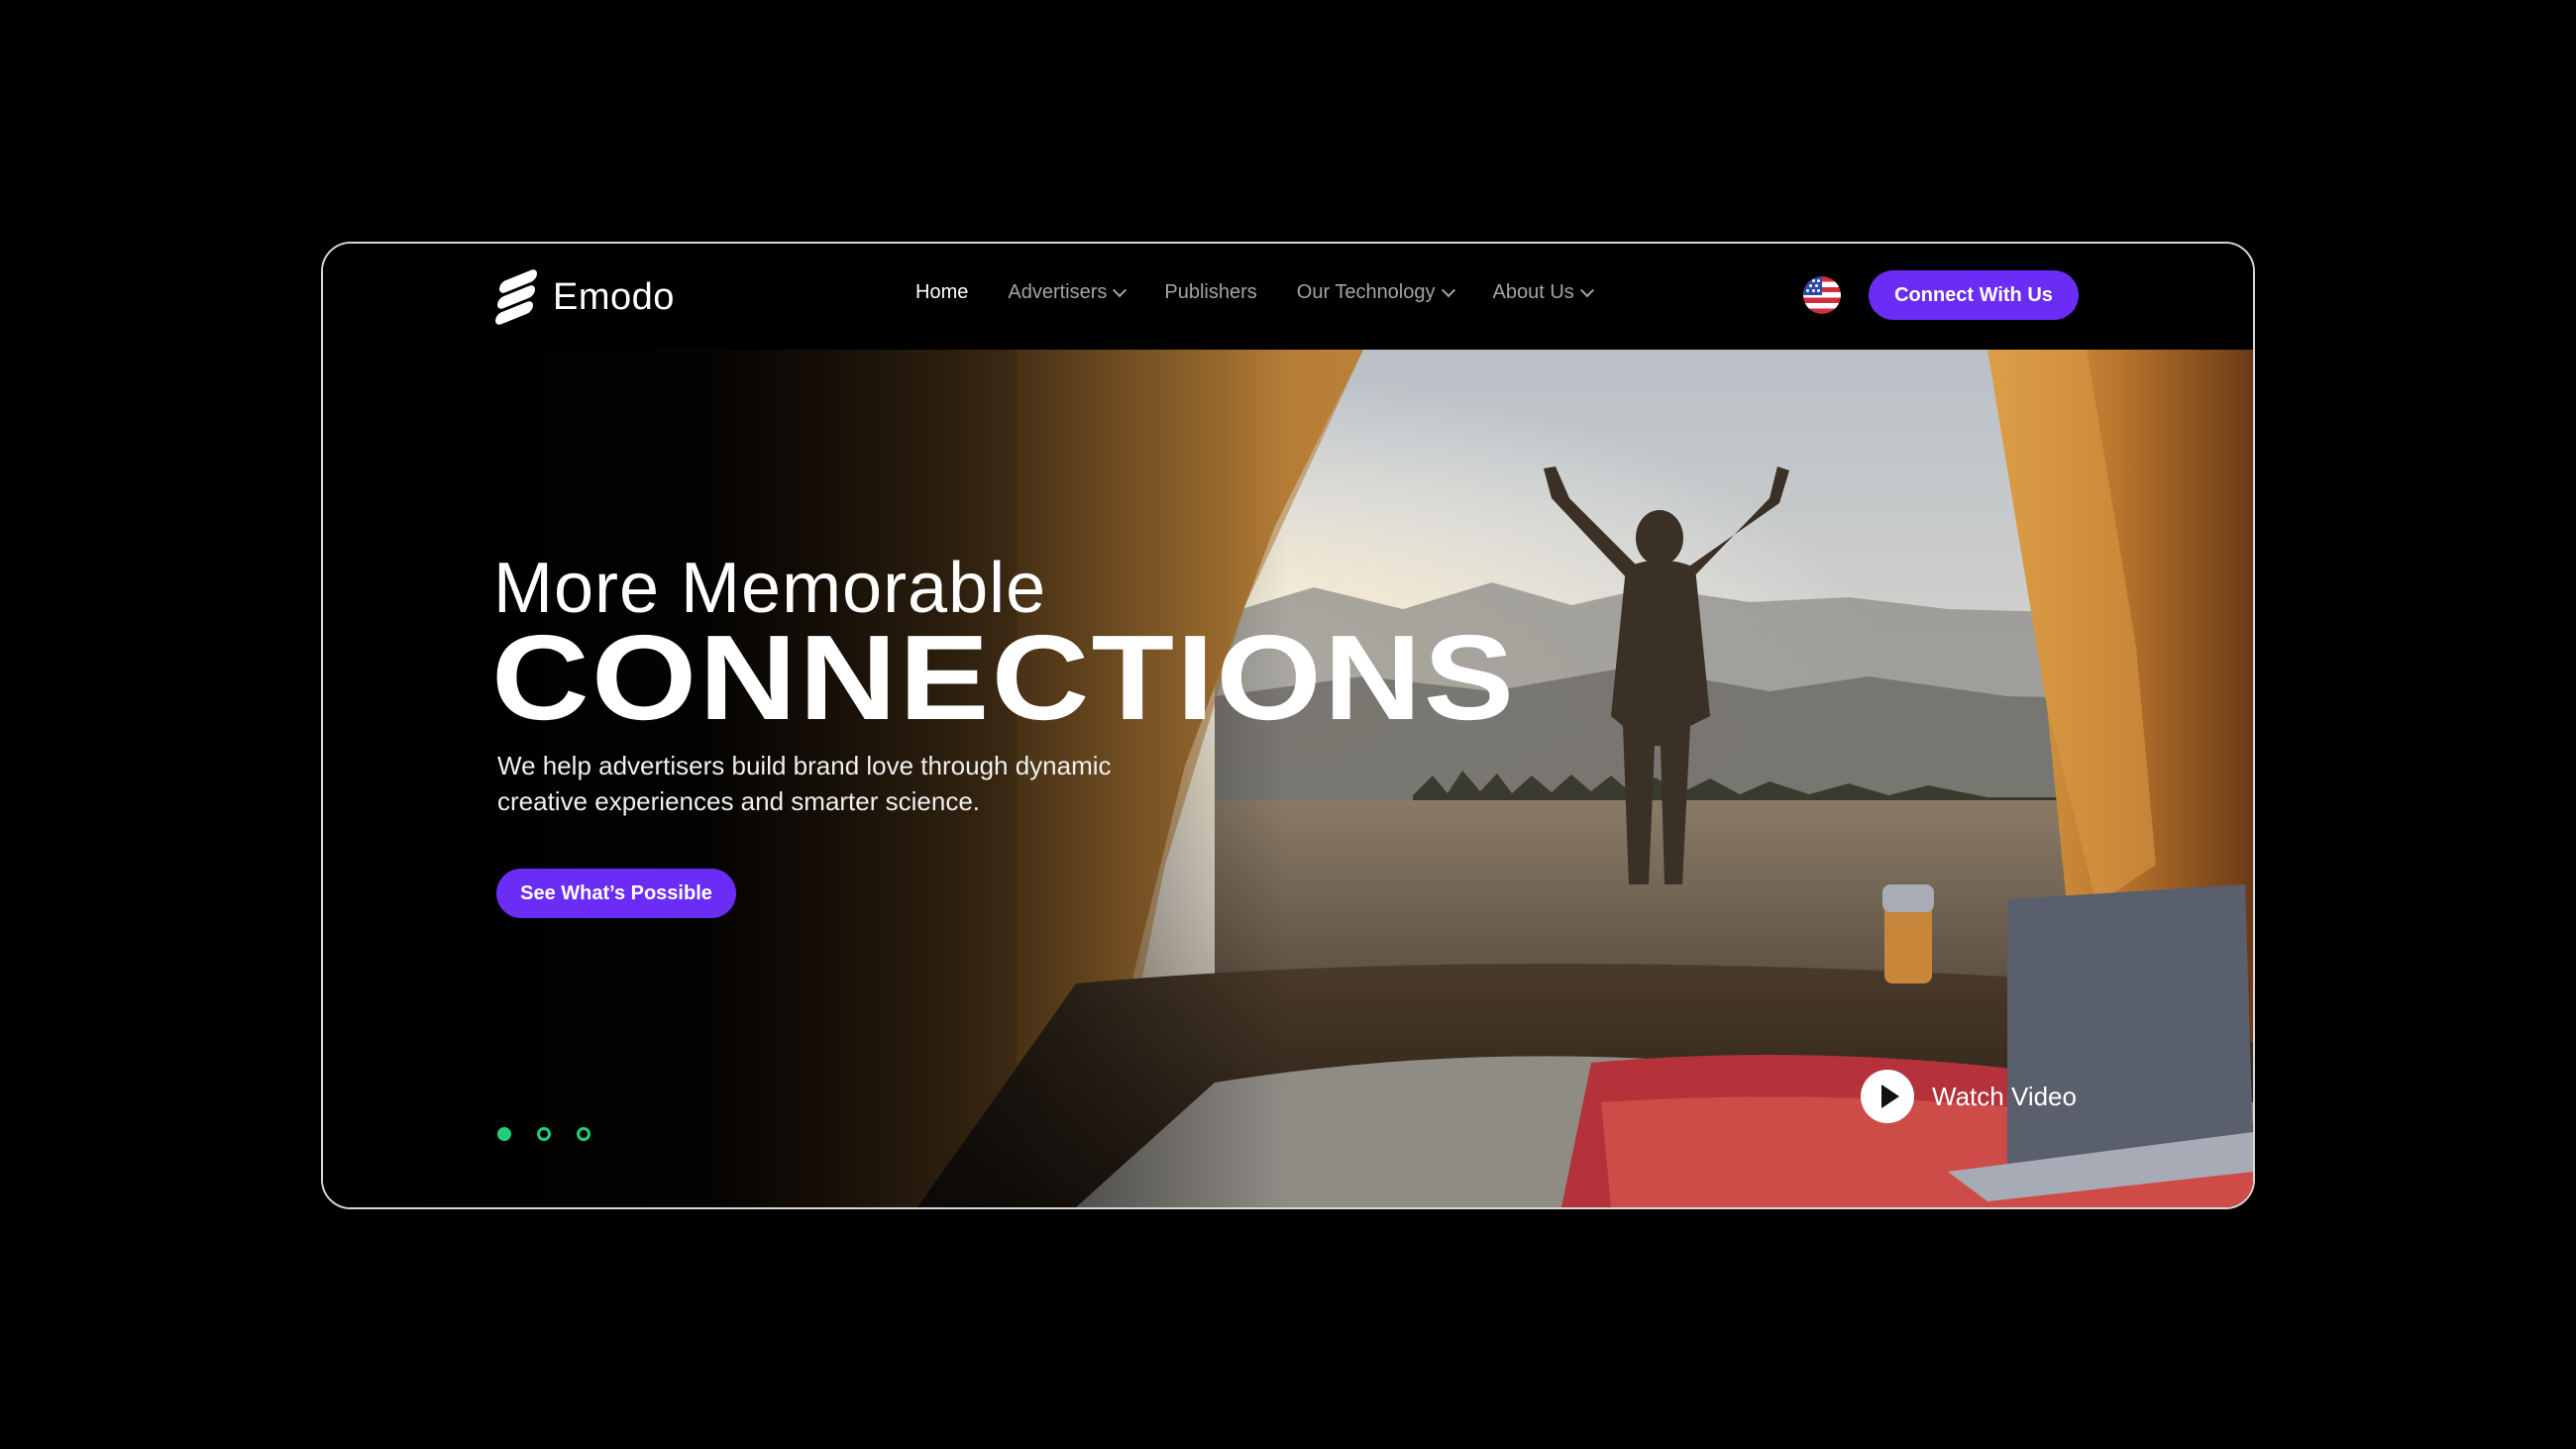  What do you see at coordinates (516, 297) in the screenshot?
I see `emodo-logo-icon` at bounding box center [516, 297].